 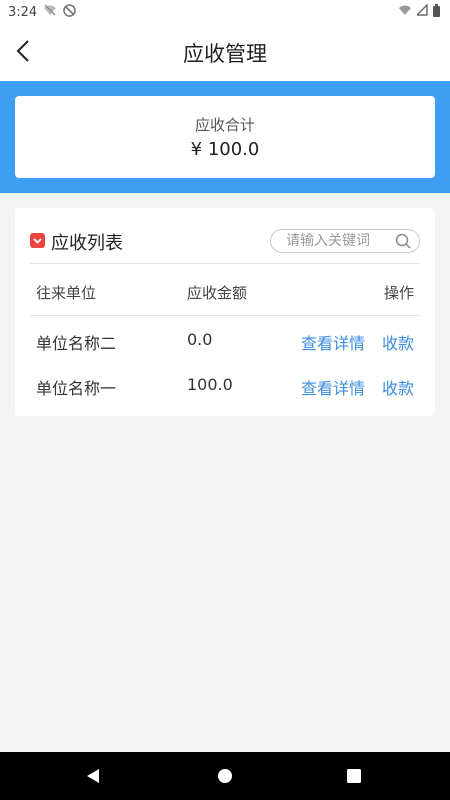 What do you see at coordinates (93, 776) in the screenshot?
I see `nav-back-icon` at bounding box center [93, 776].